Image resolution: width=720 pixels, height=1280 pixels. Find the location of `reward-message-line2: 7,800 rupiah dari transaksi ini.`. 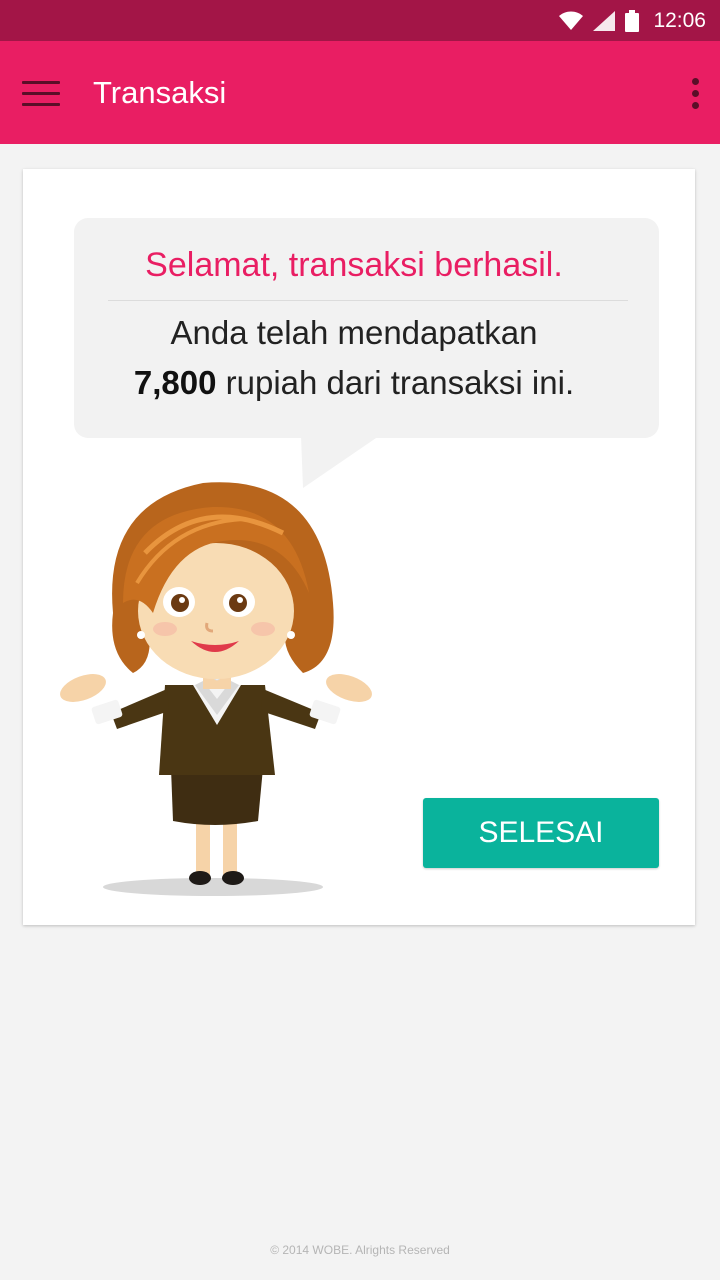

reward-message-line2: 7,800 rupiah dari transaksi ini. is located at coordinates (354, 383).